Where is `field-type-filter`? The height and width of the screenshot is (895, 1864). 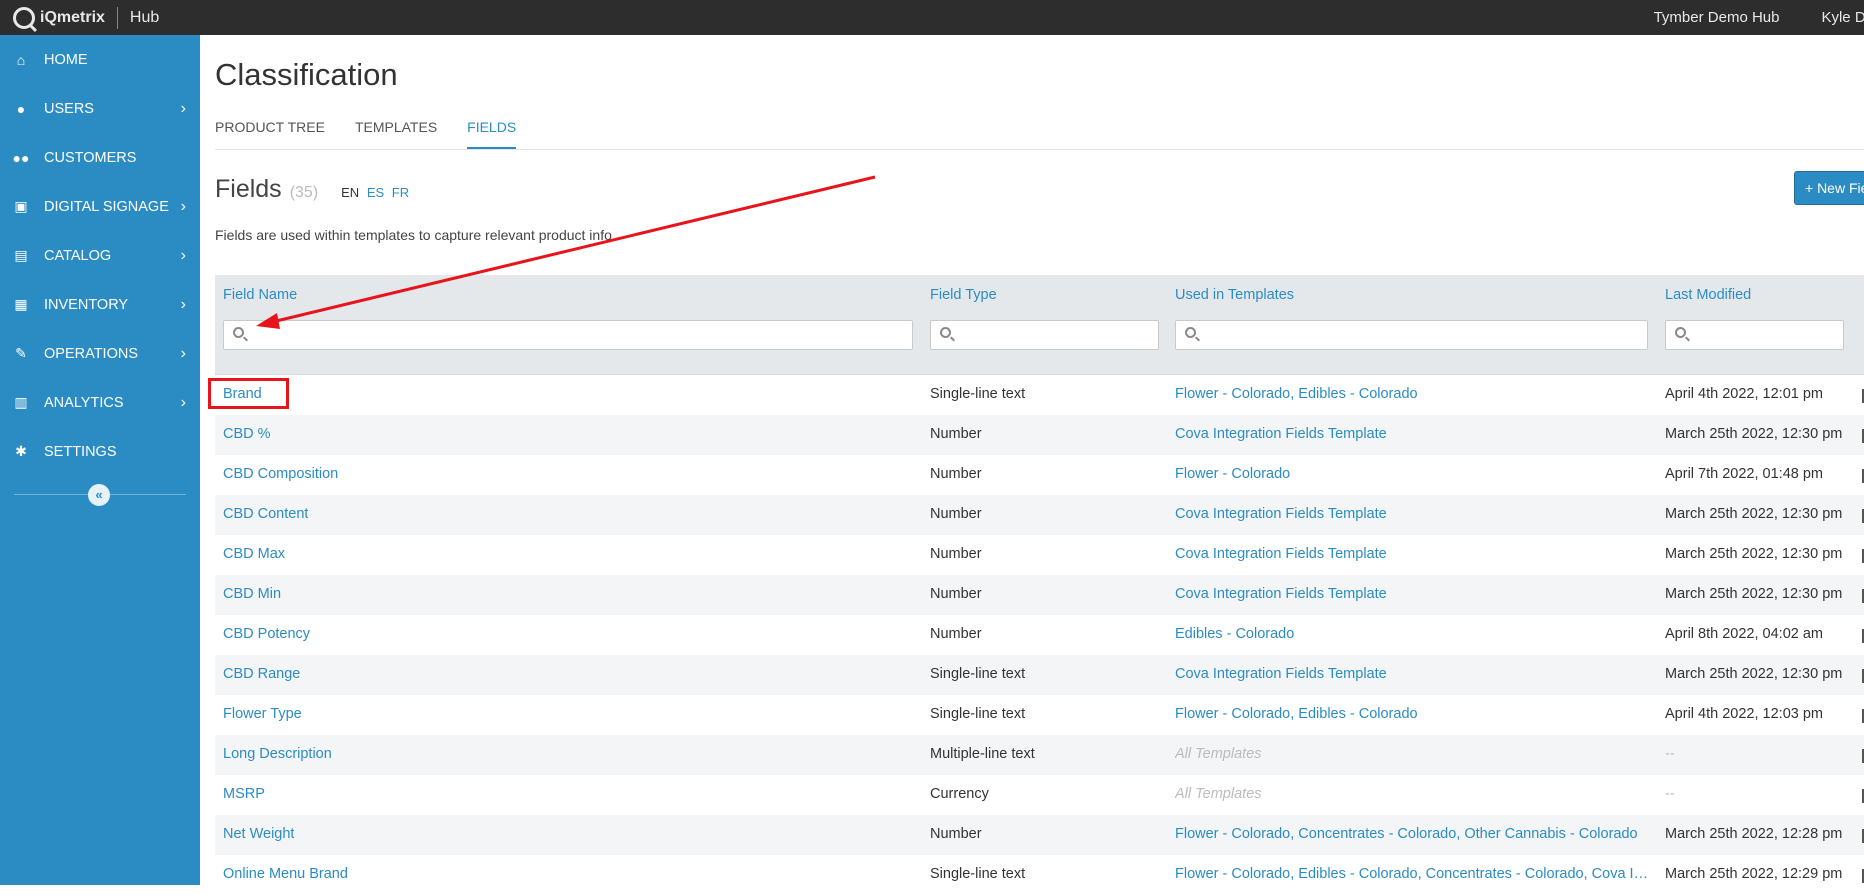 field-type-filter is located at coordinates (1044, 335).